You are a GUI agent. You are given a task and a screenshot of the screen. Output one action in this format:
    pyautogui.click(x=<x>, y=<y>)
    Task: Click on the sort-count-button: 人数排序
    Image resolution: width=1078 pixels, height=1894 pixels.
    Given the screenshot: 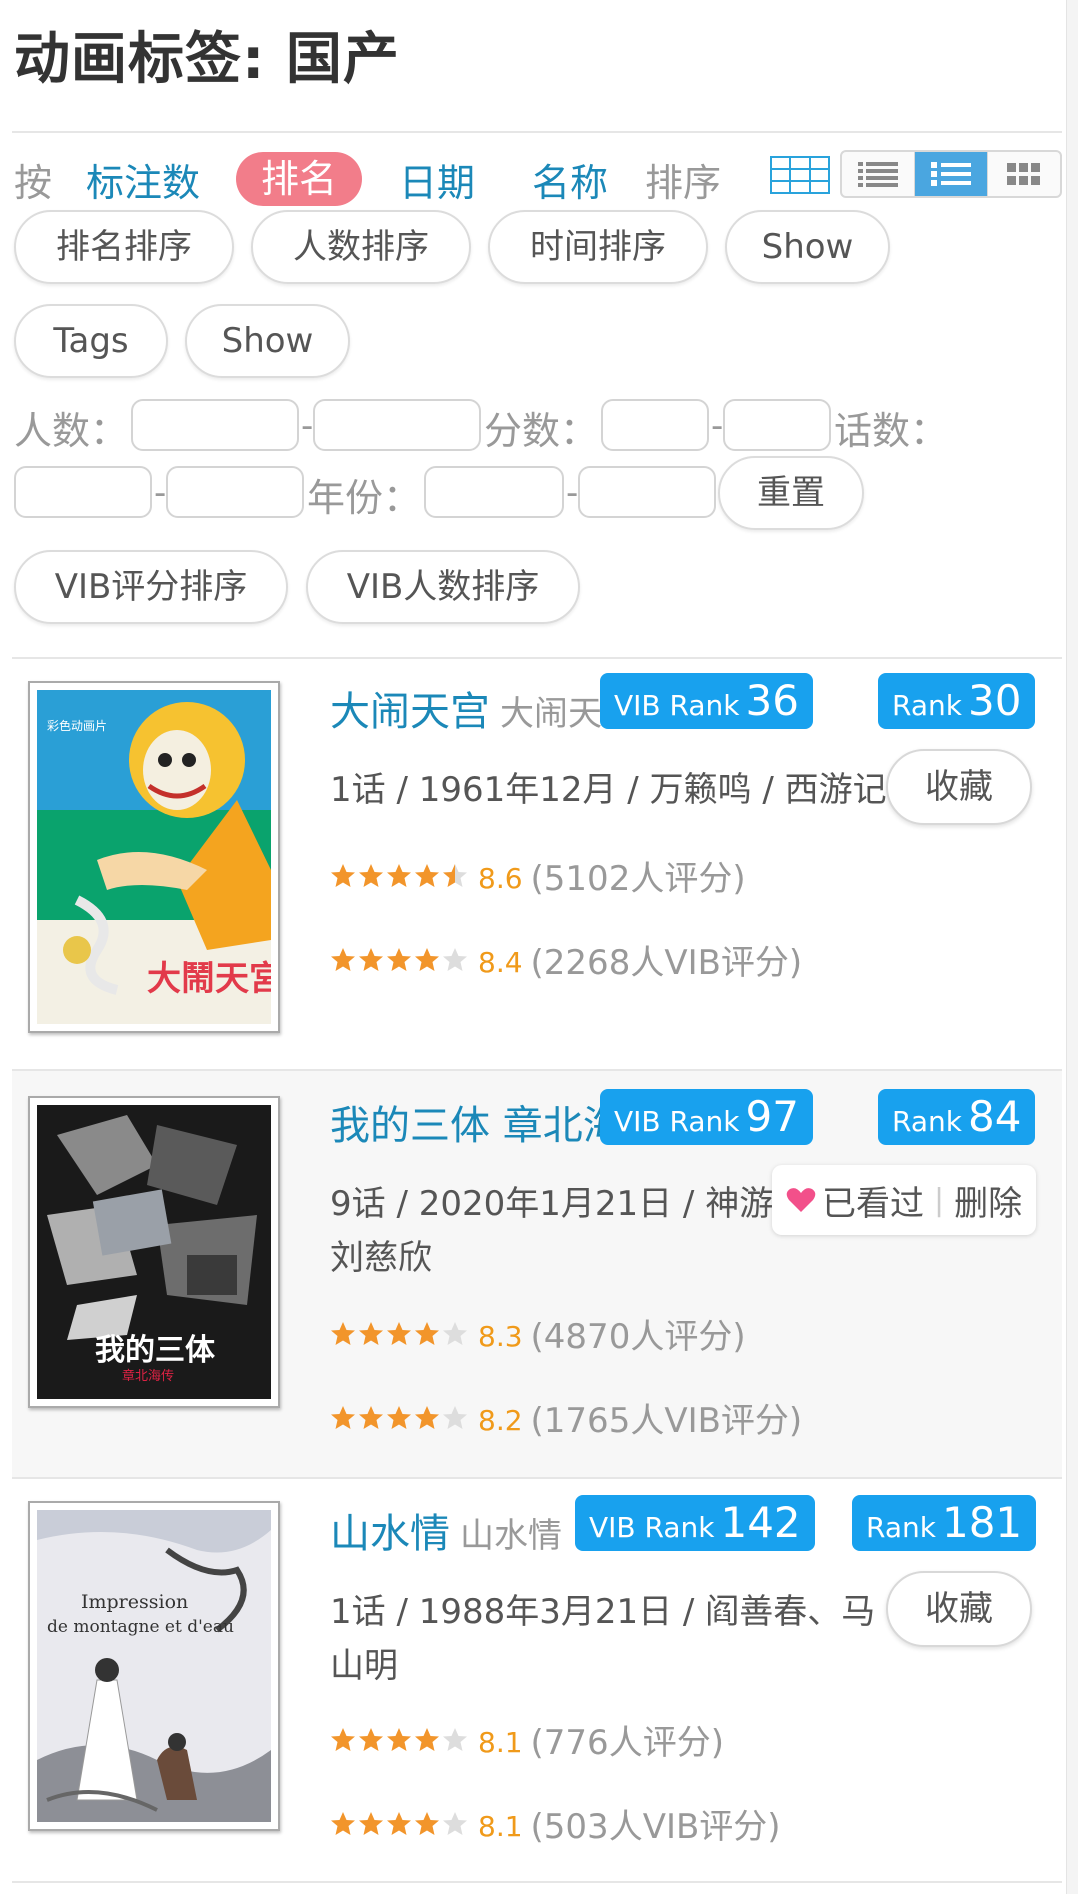 What is the action you would take?
    pyautogui.click(x=361, y=247)
    